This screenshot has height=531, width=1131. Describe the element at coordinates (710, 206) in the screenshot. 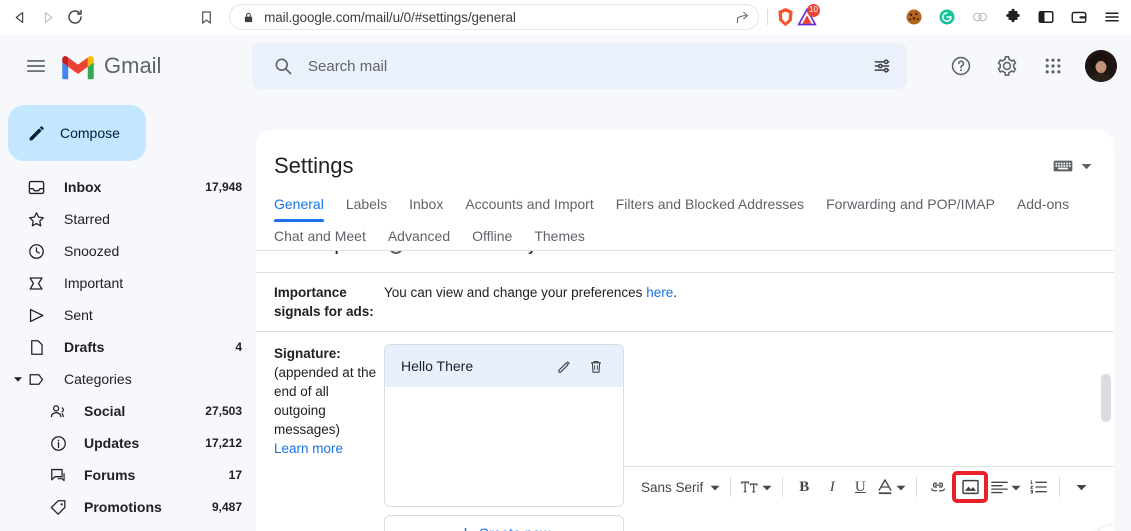

I see `tab-filters-and-blocked-addresses: Filters and Blocked Addresses` at that location.